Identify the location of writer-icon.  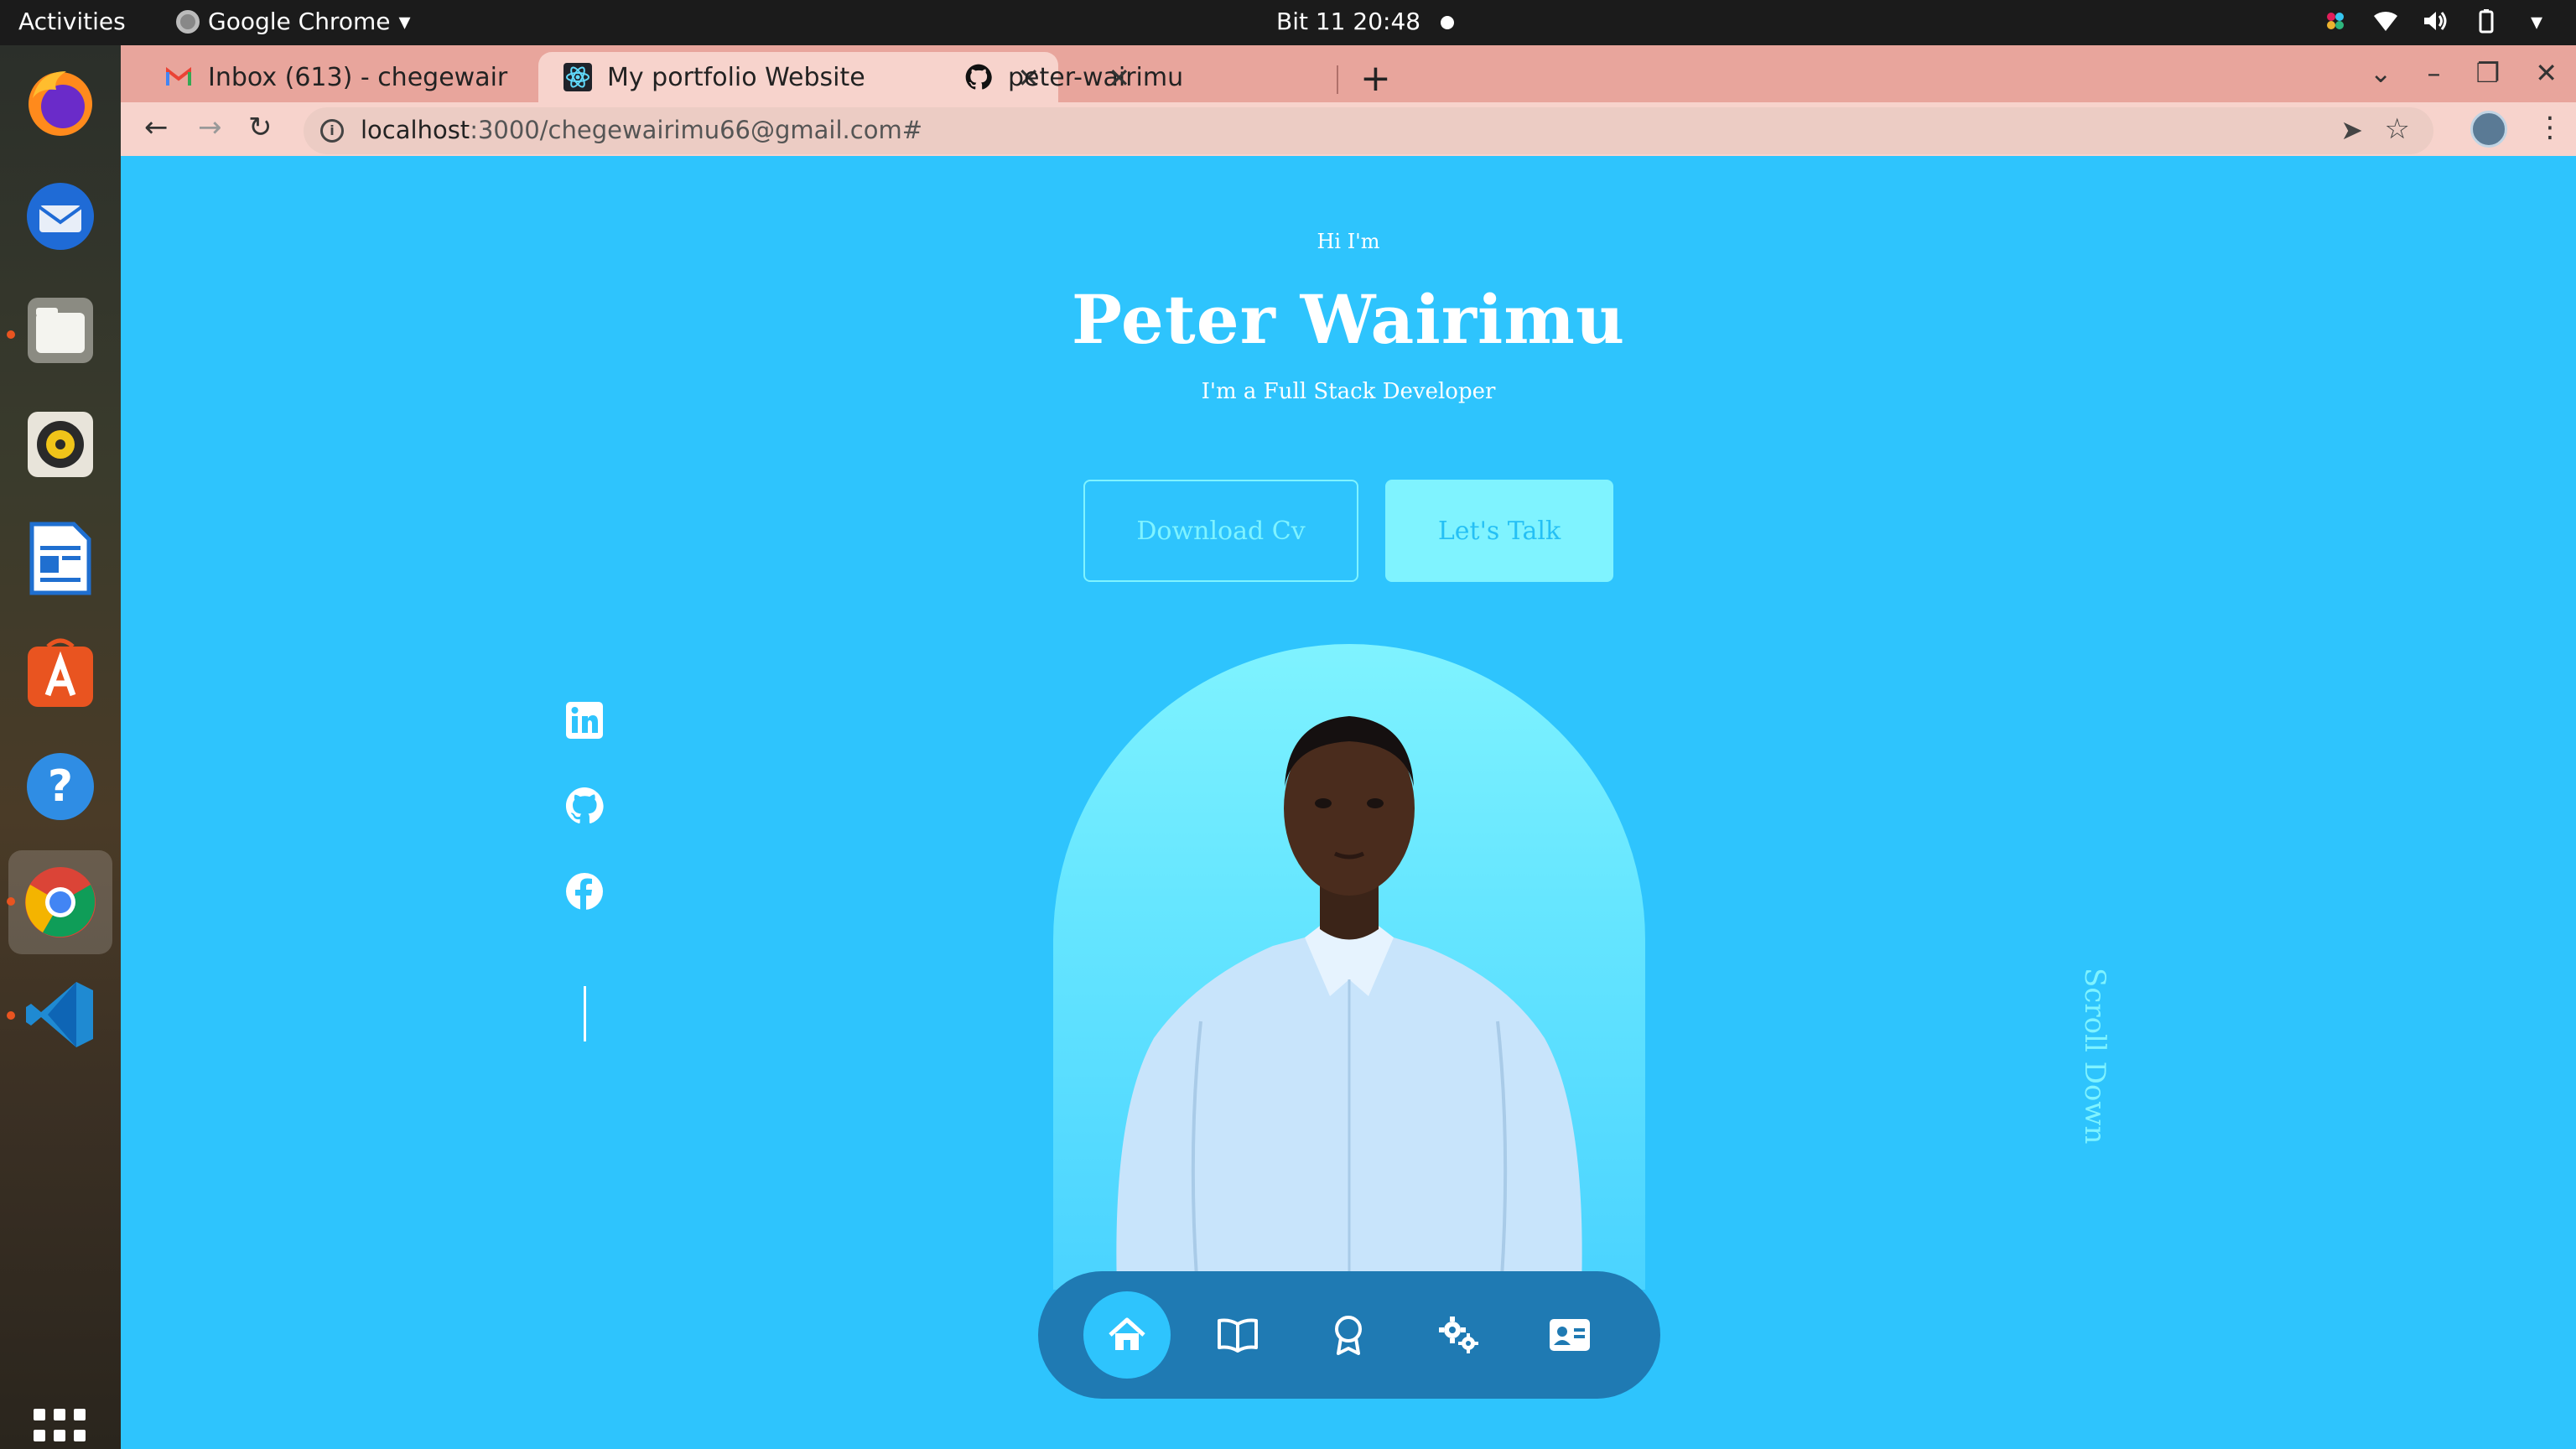
(60, 558).